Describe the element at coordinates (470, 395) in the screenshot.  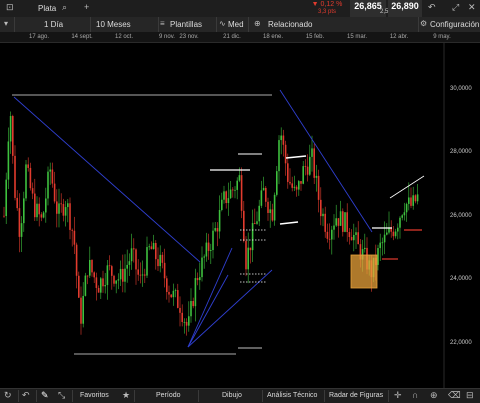
I see `lock-icon: ⊟` at that location.